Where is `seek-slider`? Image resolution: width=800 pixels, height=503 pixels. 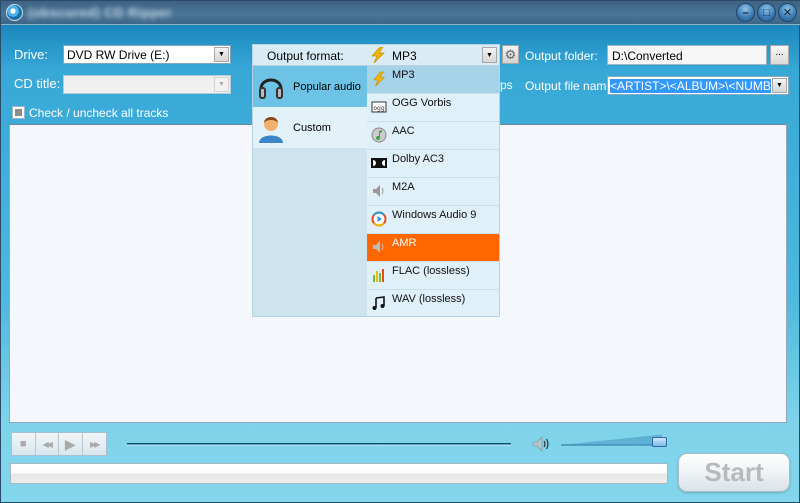
seek-slider is located at coordinates (319, 444).